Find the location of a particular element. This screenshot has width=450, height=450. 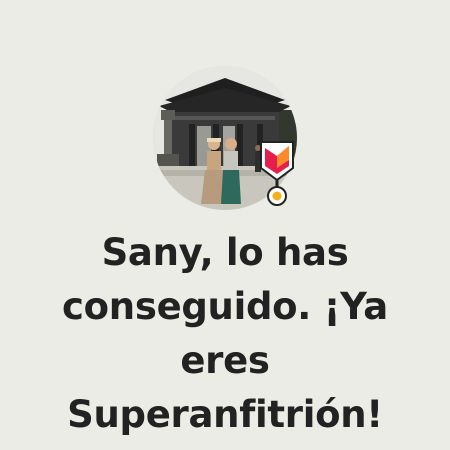

superhost-badge is located at coordinates (277, 173).